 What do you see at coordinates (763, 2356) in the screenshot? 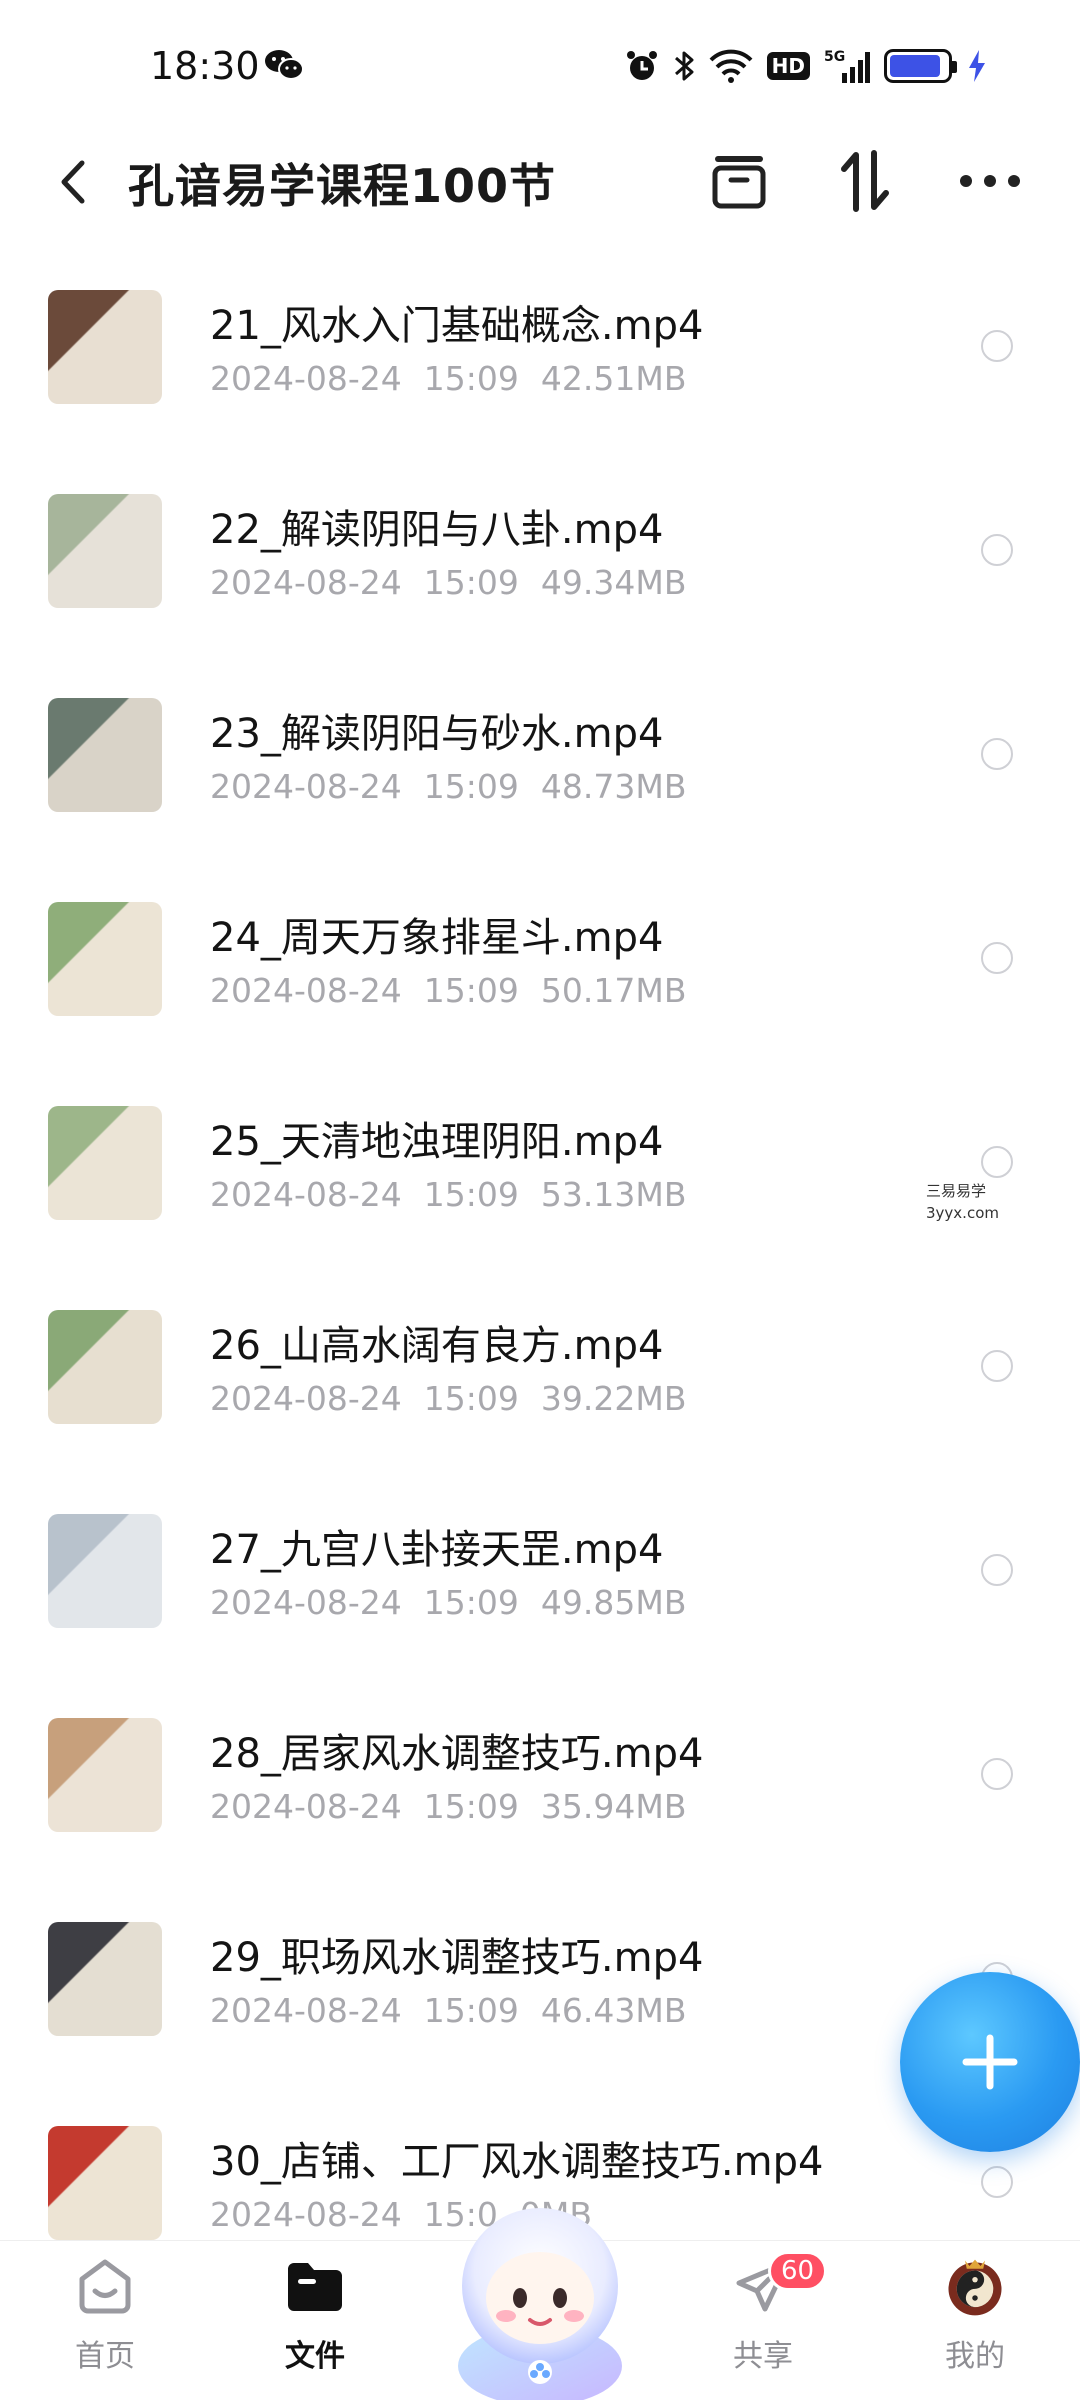
I see `nav-share-label: 共享` at bounding box center [763, 2356].